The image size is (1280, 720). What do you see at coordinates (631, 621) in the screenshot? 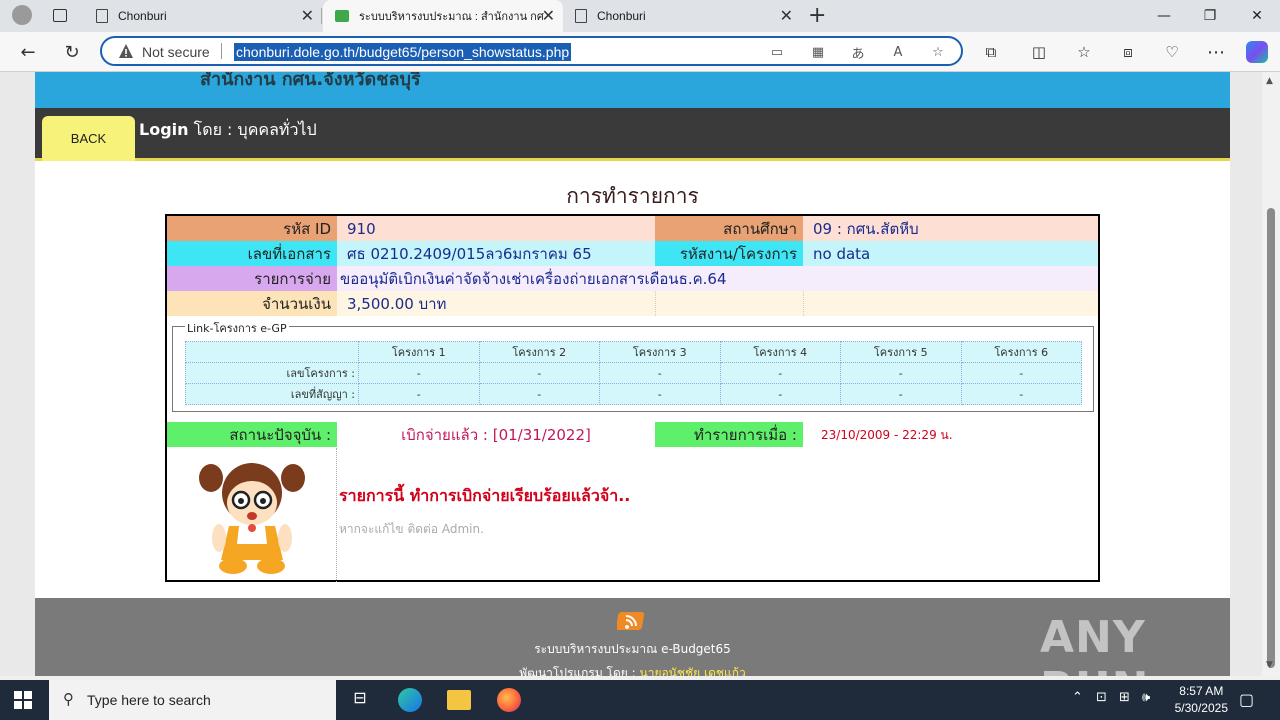
I see `rss-icon` at bounding box center [631, 621].